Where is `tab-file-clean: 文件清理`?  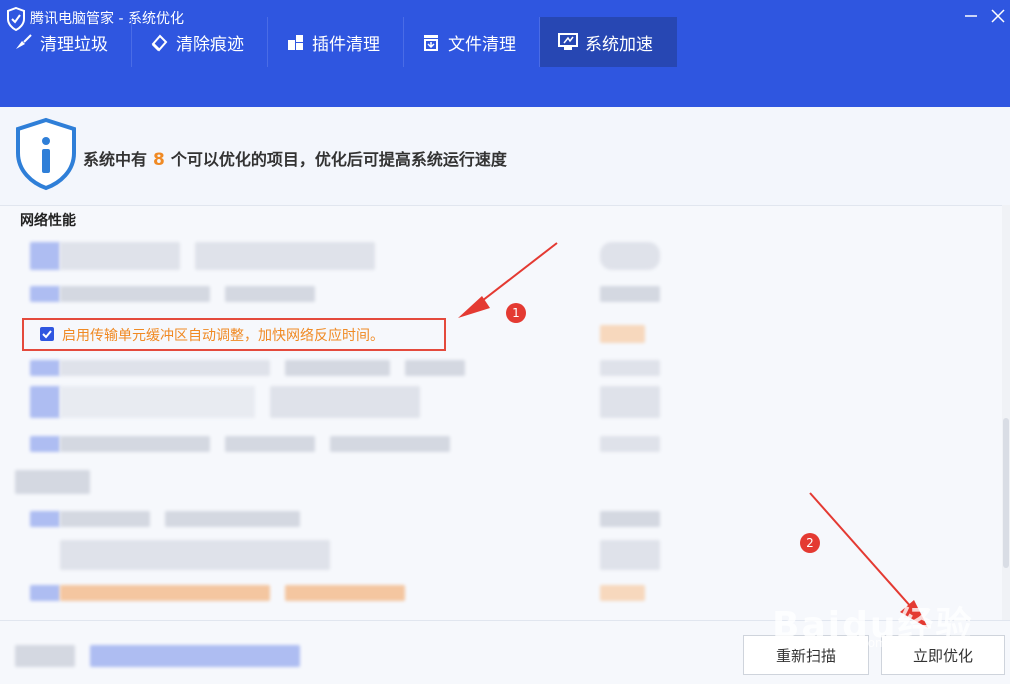 tab-file-clean: 文件清理 is located at coordinates (480, 42).